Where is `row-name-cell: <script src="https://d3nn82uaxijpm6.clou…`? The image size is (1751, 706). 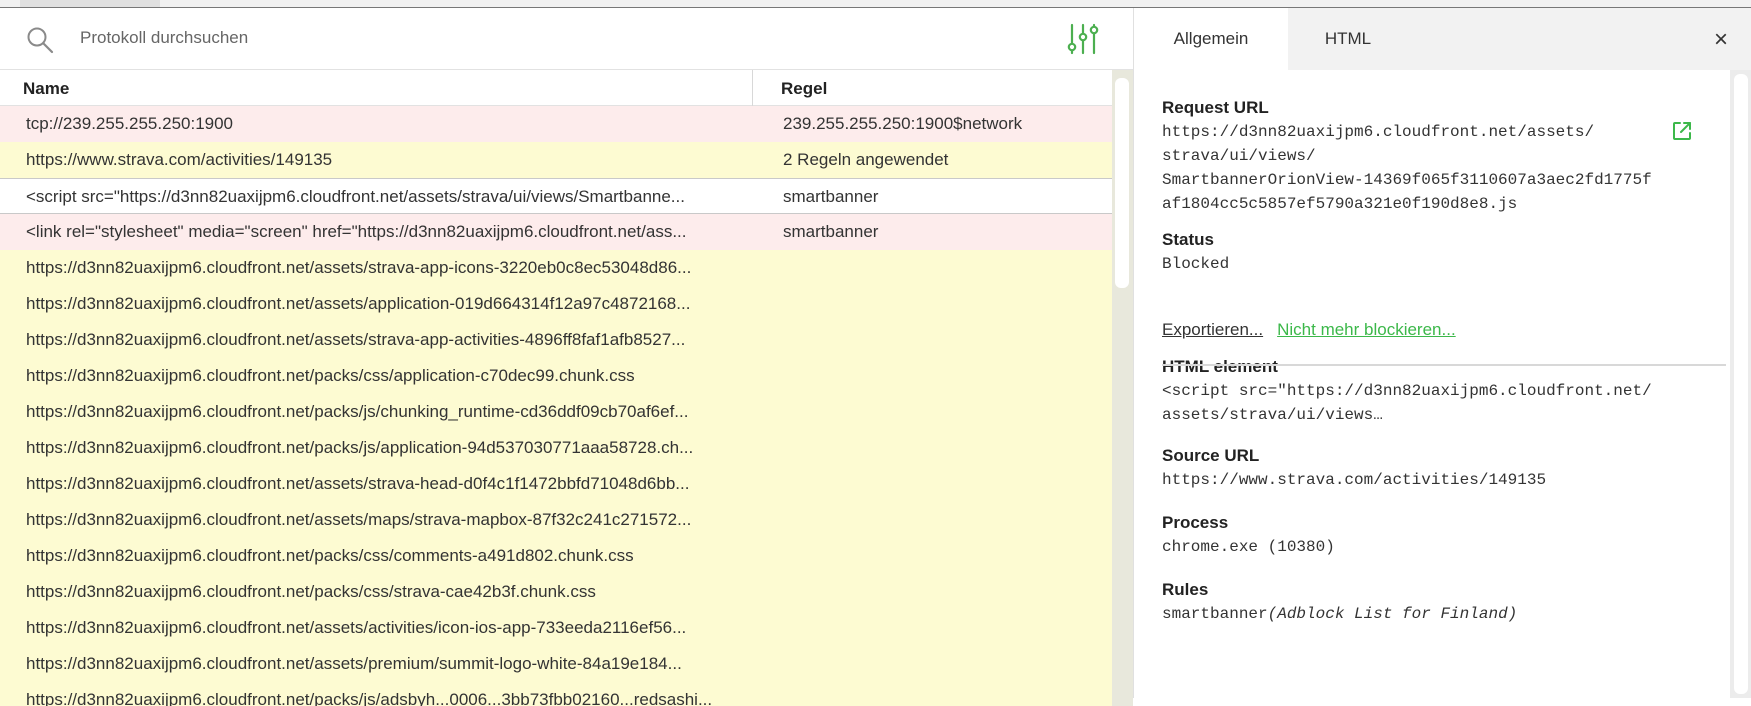
row-name-cell: <script src="https://d3nn82uaxijpm6.clou… is located at coordinates (355, 196).